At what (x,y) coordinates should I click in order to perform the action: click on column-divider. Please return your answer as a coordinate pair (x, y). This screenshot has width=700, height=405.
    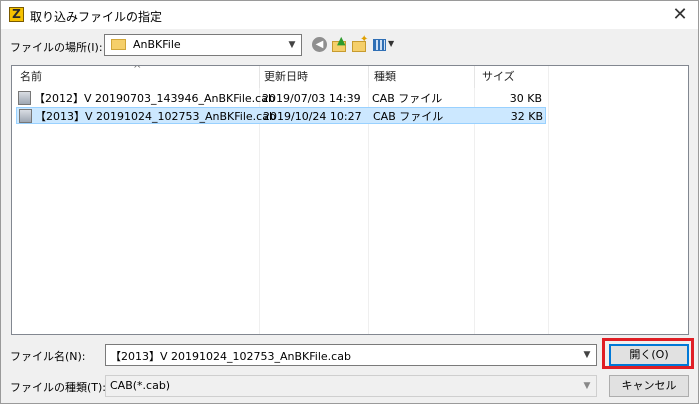
    Looking at the image, I should click on (548, 200).